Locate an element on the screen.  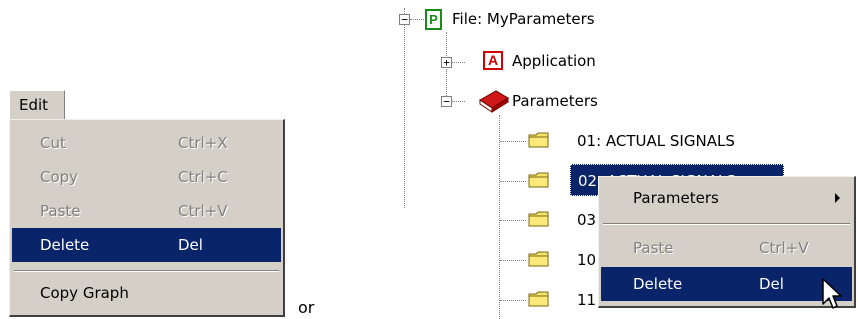
menu-item-copy-graph: Copy Graph is located at coordinates (146, 293).